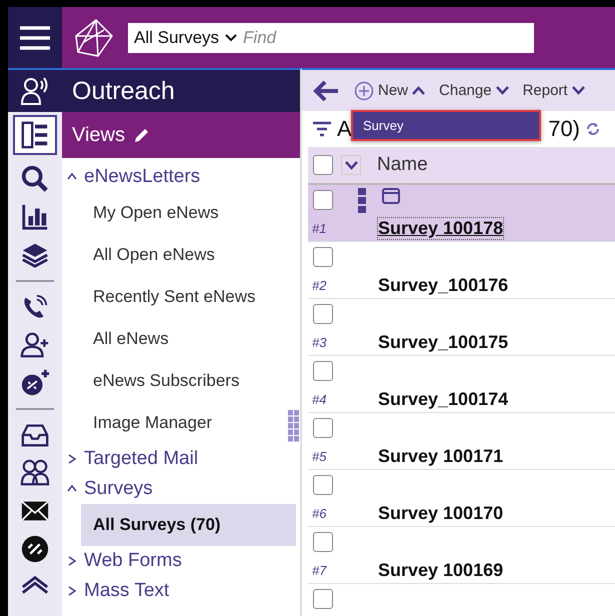 This screenshot has width=615, height=616. What do you see at coordinates (319, 342) in the screenshot?
I see `row-number: #3` at bounding box center [319, 342].